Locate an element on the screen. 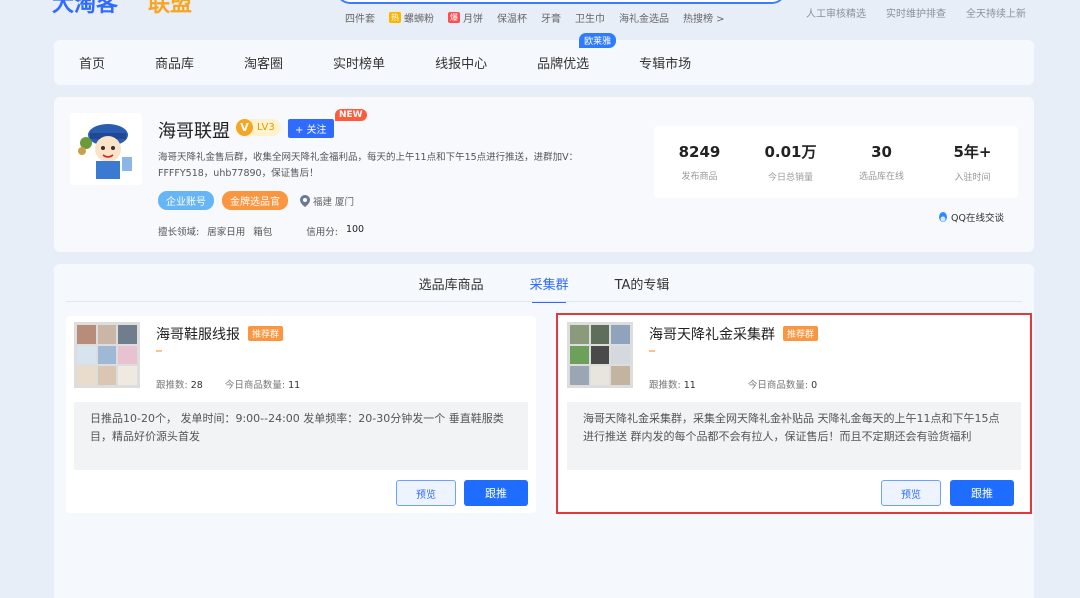  group-title-text: 海哥鞋服线报 is located at coordinates (198, 335).